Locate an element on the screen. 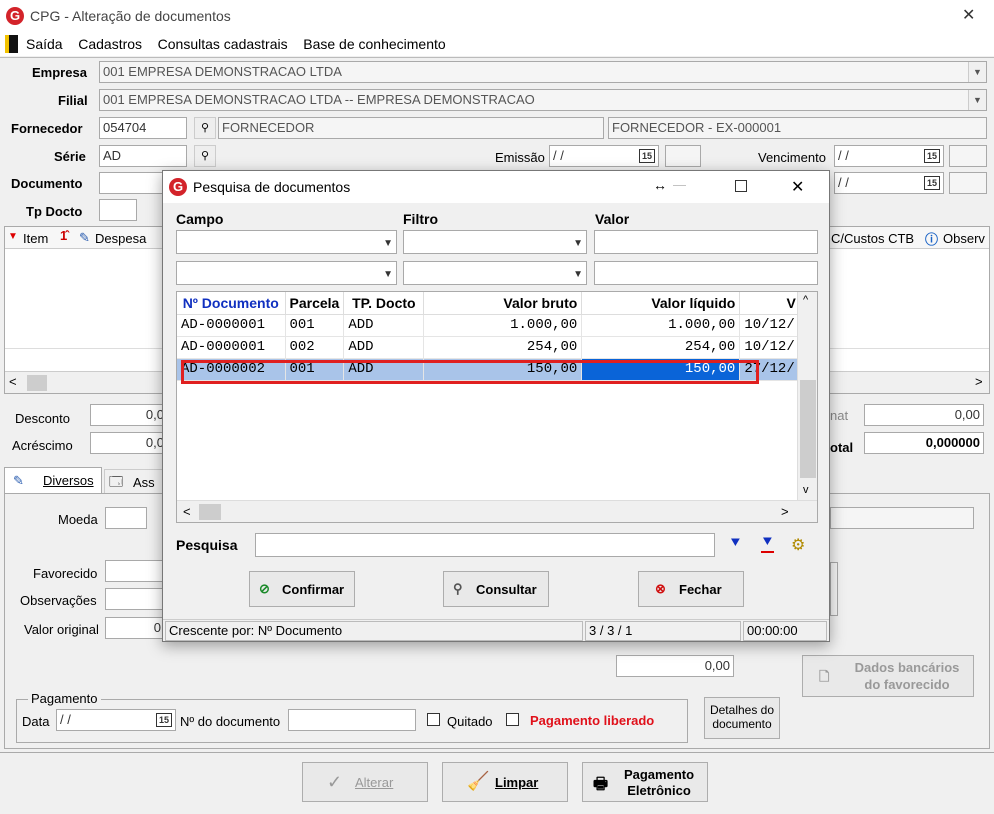  sort-desc-icon: ⯆ is located at coordinates (735, 544).